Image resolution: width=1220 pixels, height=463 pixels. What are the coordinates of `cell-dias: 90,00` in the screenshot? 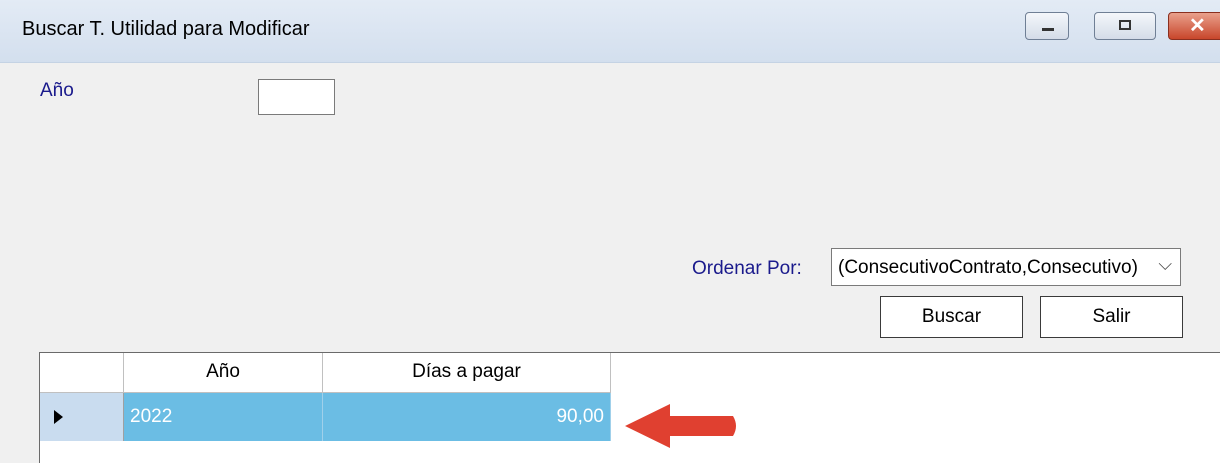 It's located at (467, 417).